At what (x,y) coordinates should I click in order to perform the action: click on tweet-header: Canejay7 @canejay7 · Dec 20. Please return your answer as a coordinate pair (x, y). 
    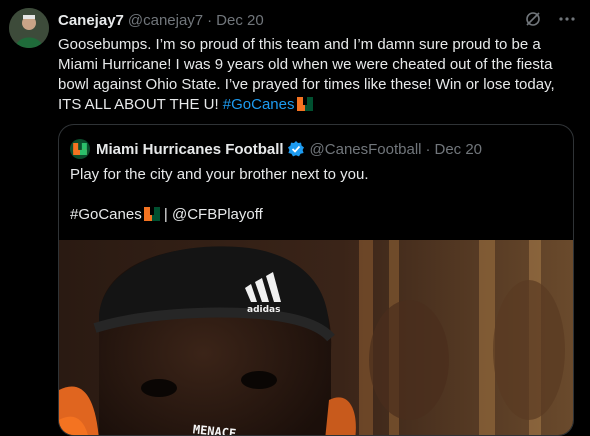
    Looking at the image, I should click on (161, 20).